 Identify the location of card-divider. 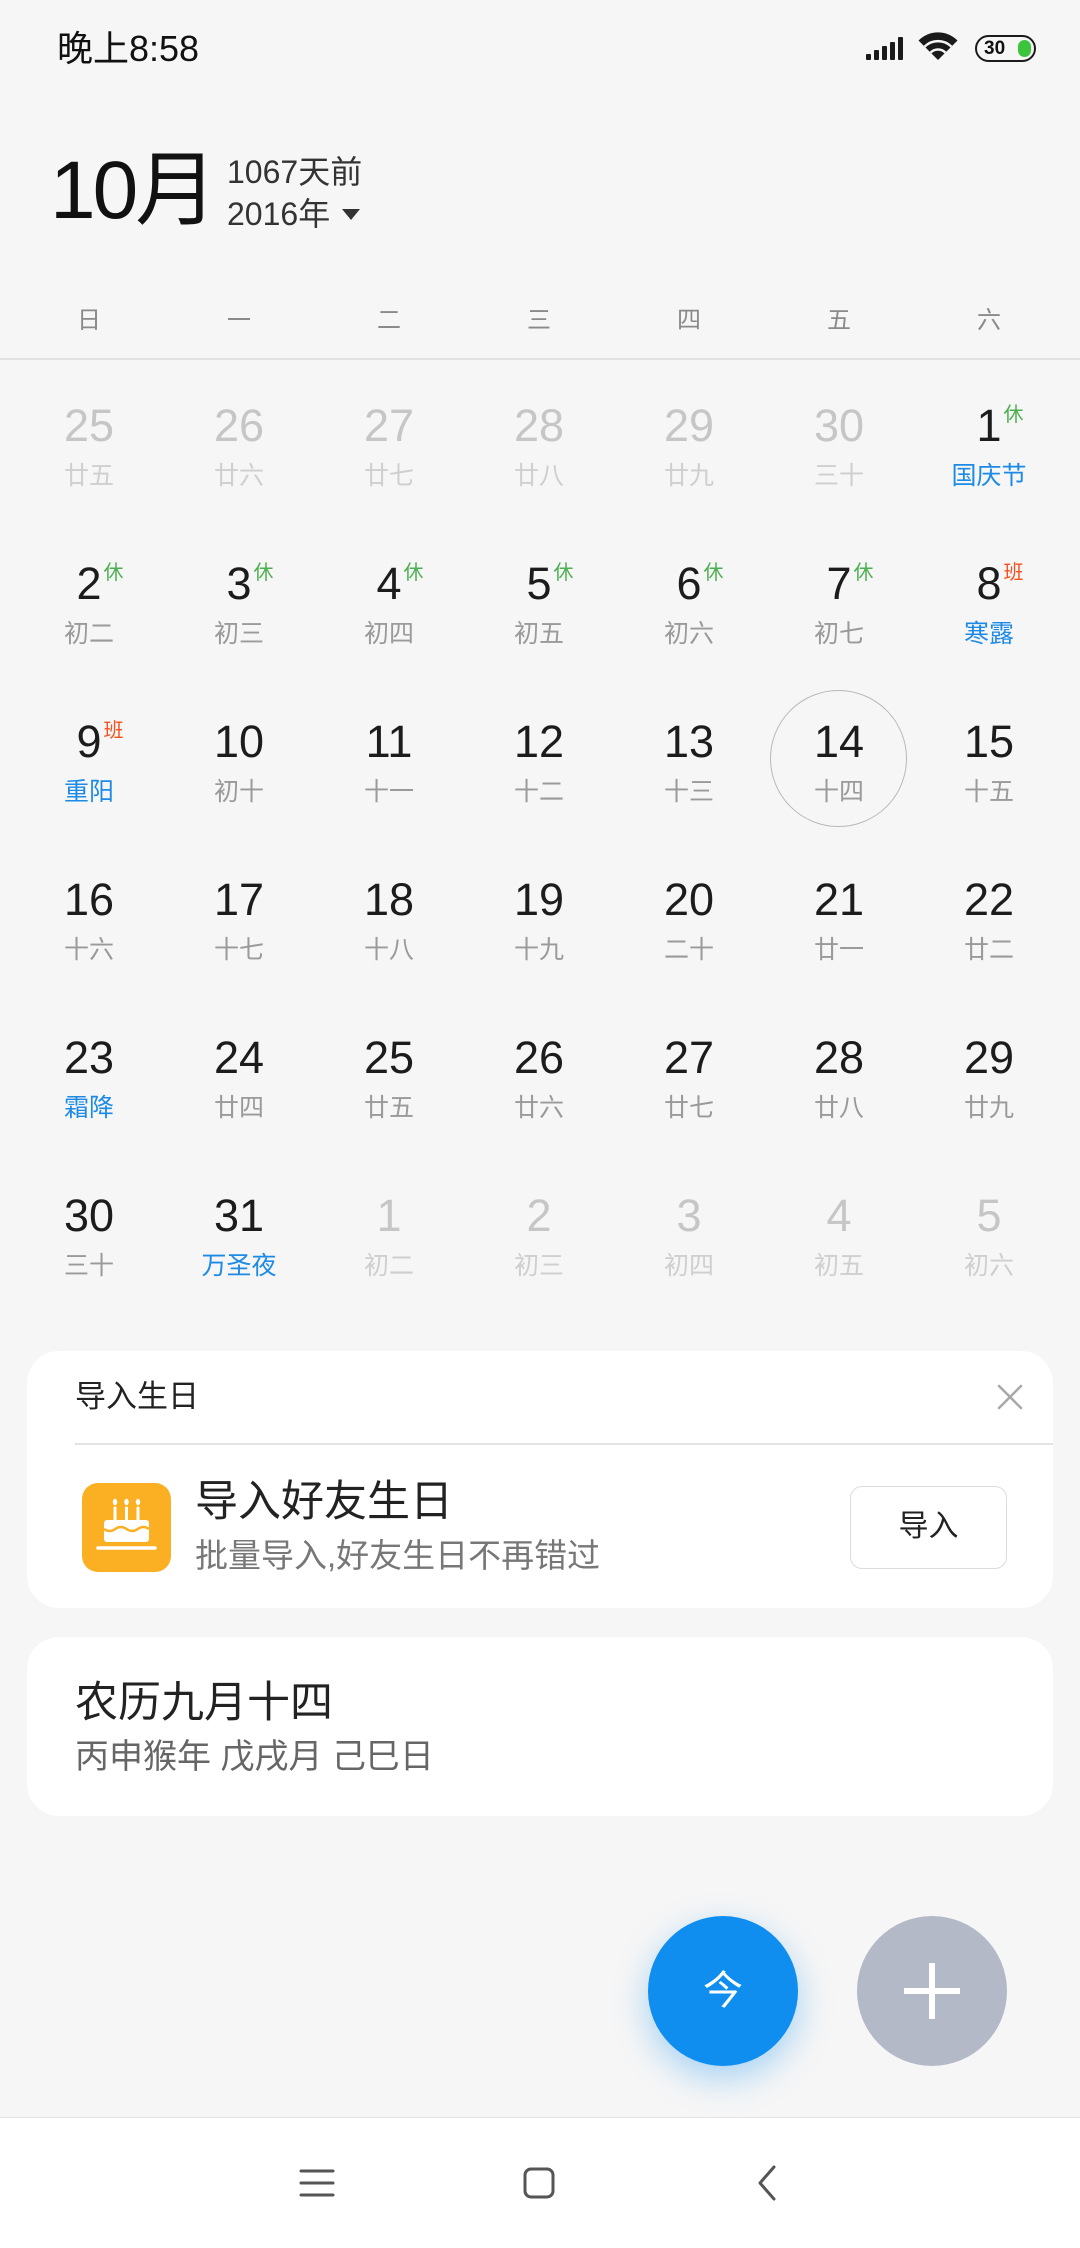
(564, 1444).